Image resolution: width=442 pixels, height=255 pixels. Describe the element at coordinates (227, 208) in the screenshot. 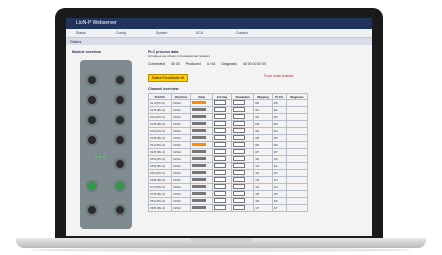

I see `table-row: X8 B (Pin 2) In/Out 1/7 1/7` at that location.